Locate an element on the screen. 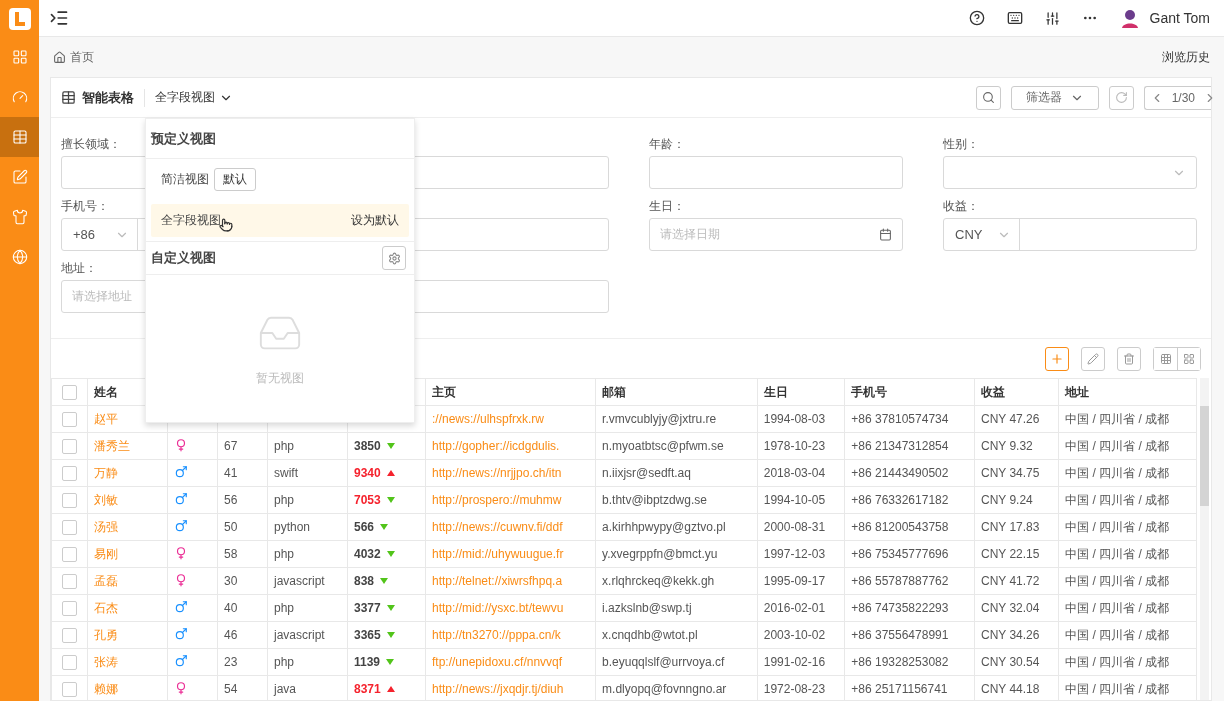 The image size is (1224, 701). globe-icon is located at coordinates (19, 257).